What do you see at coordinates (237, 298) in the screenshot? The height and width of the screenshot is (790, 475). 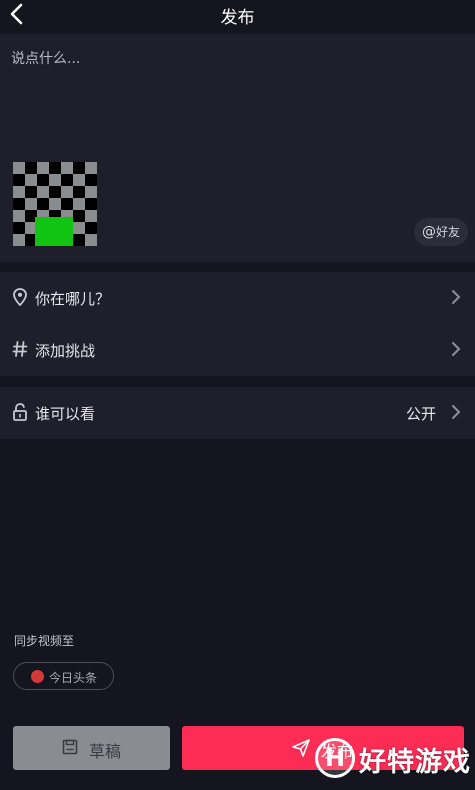 I see `location-row: 你在哪儿？` at bounding box center [237, 298].